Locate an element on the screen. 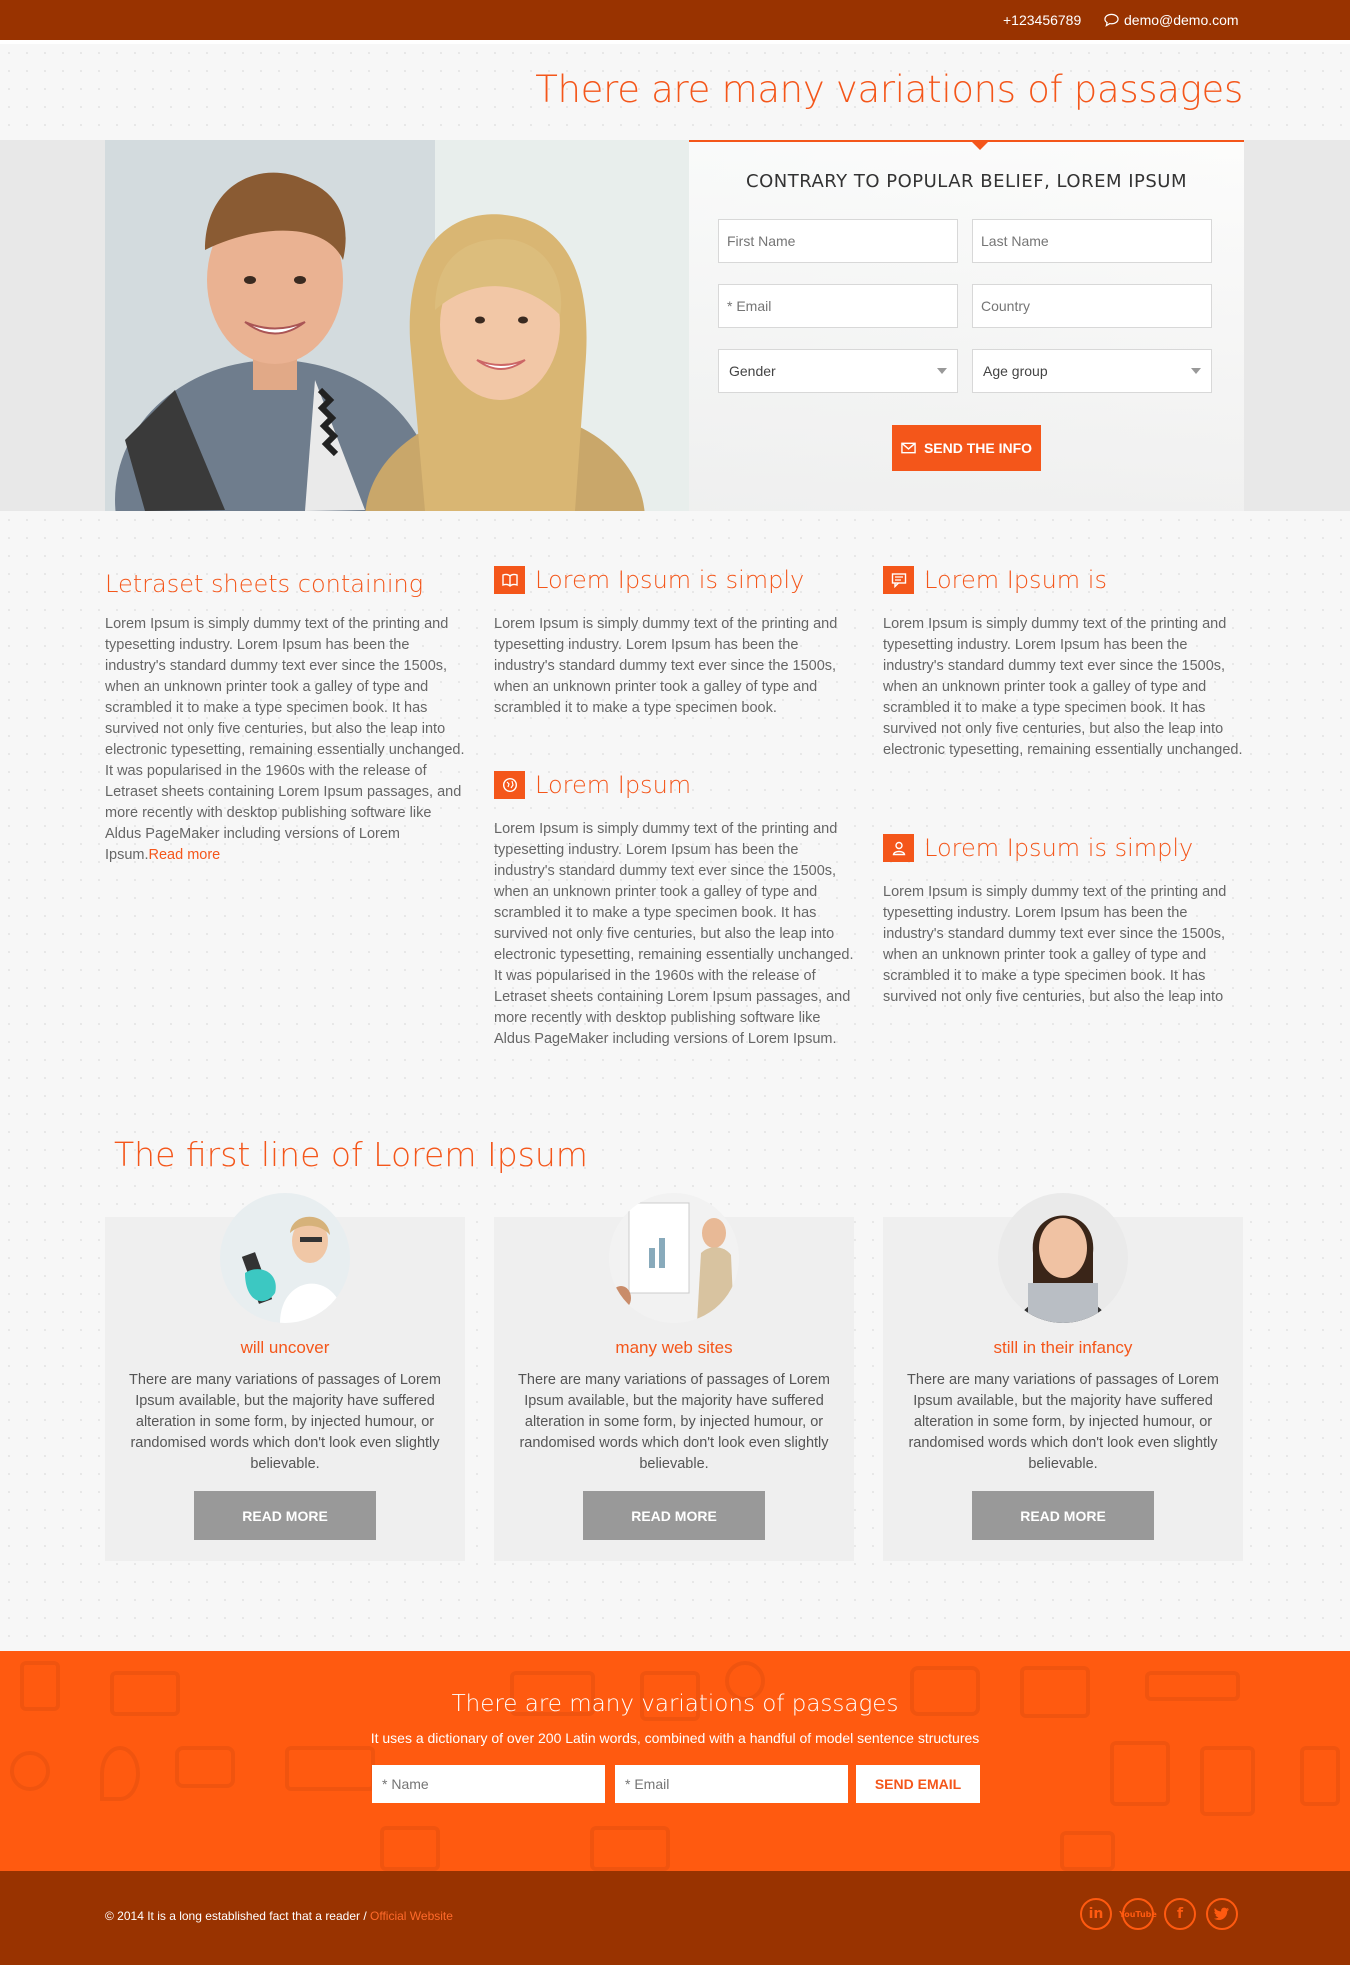 Image resolution: width=1350 pixels, height=1965 pixels. card-title: still in their infancy is located at coordinates (1063, 1347).